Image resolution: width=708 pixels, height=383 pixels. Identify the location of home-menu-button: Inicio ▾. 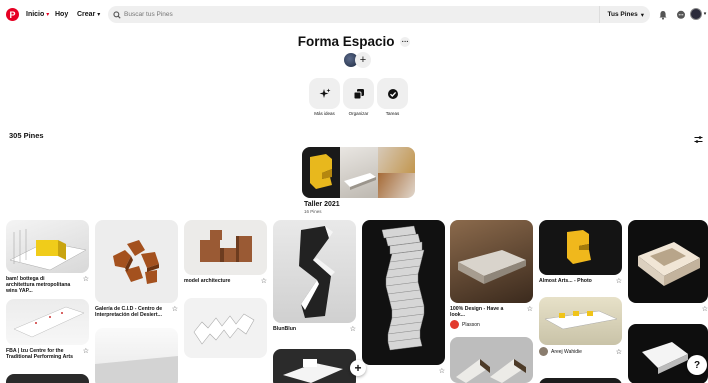
(37, 14).